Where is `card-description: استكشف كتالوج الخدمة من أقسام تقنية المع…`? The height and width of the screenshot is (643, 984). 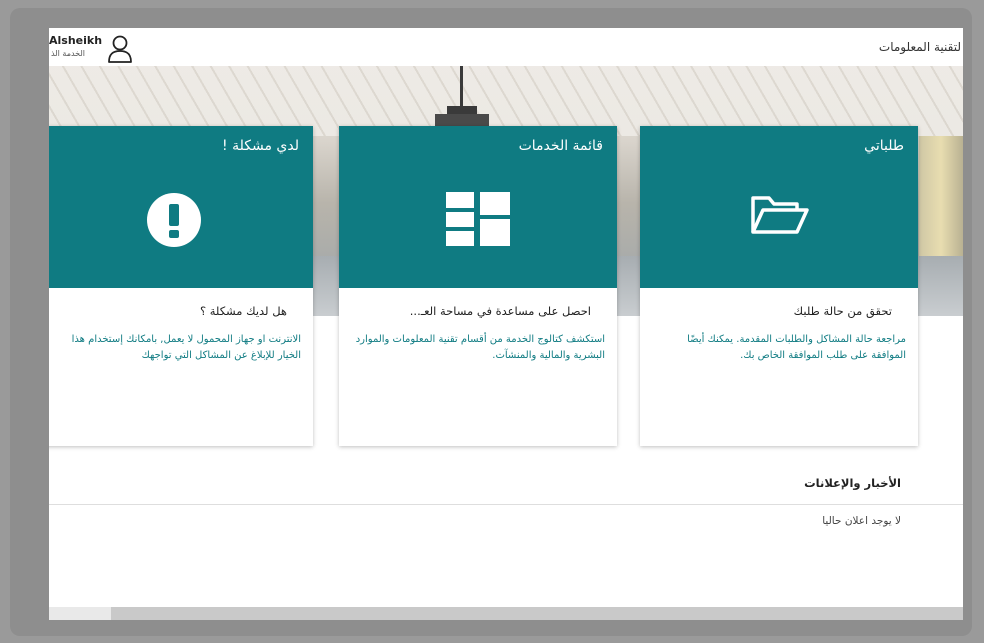 card-description: استكشف كتالوج الخدمة من أقسام تقنية المع… is located at coordinates (480, 347).